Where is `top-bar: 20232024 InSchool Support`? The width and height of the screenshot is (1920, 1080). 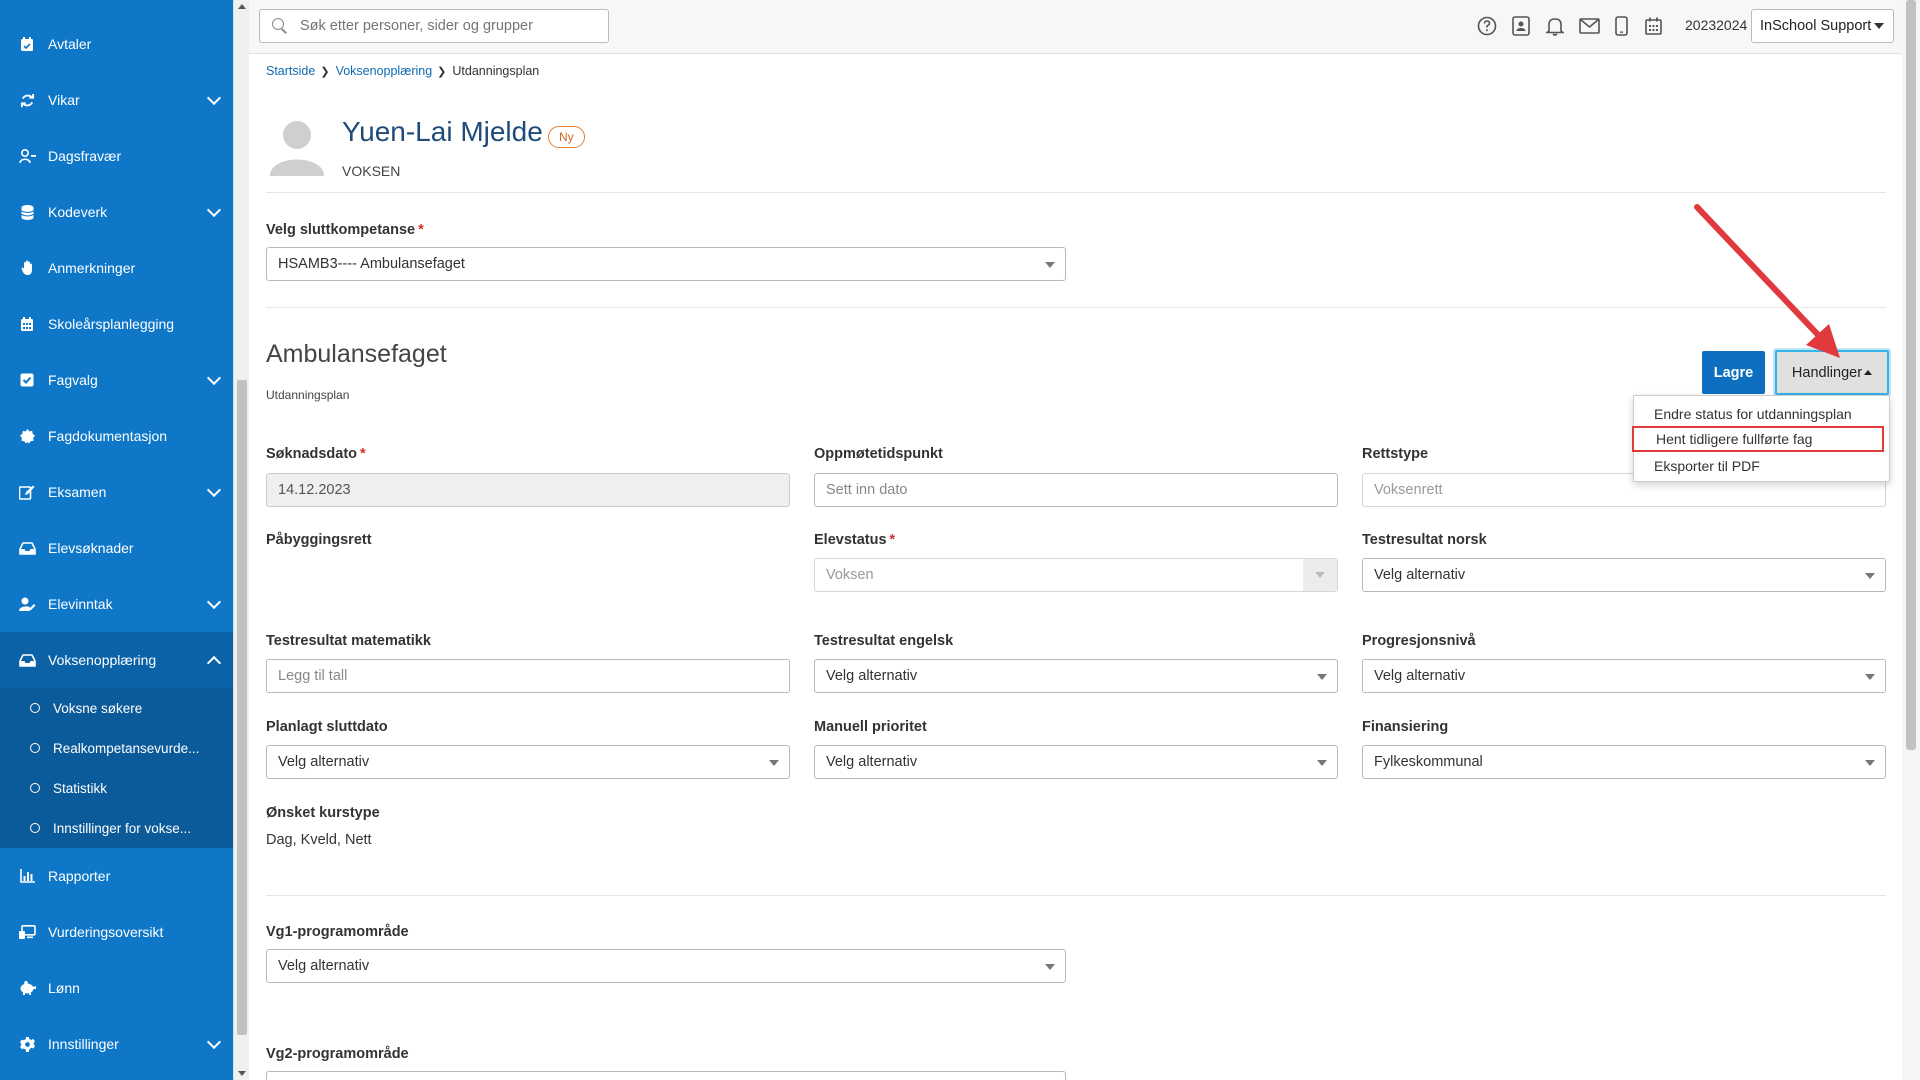 top-bar: 20232024 InSchool Support is located at coordinates (1075, 27).